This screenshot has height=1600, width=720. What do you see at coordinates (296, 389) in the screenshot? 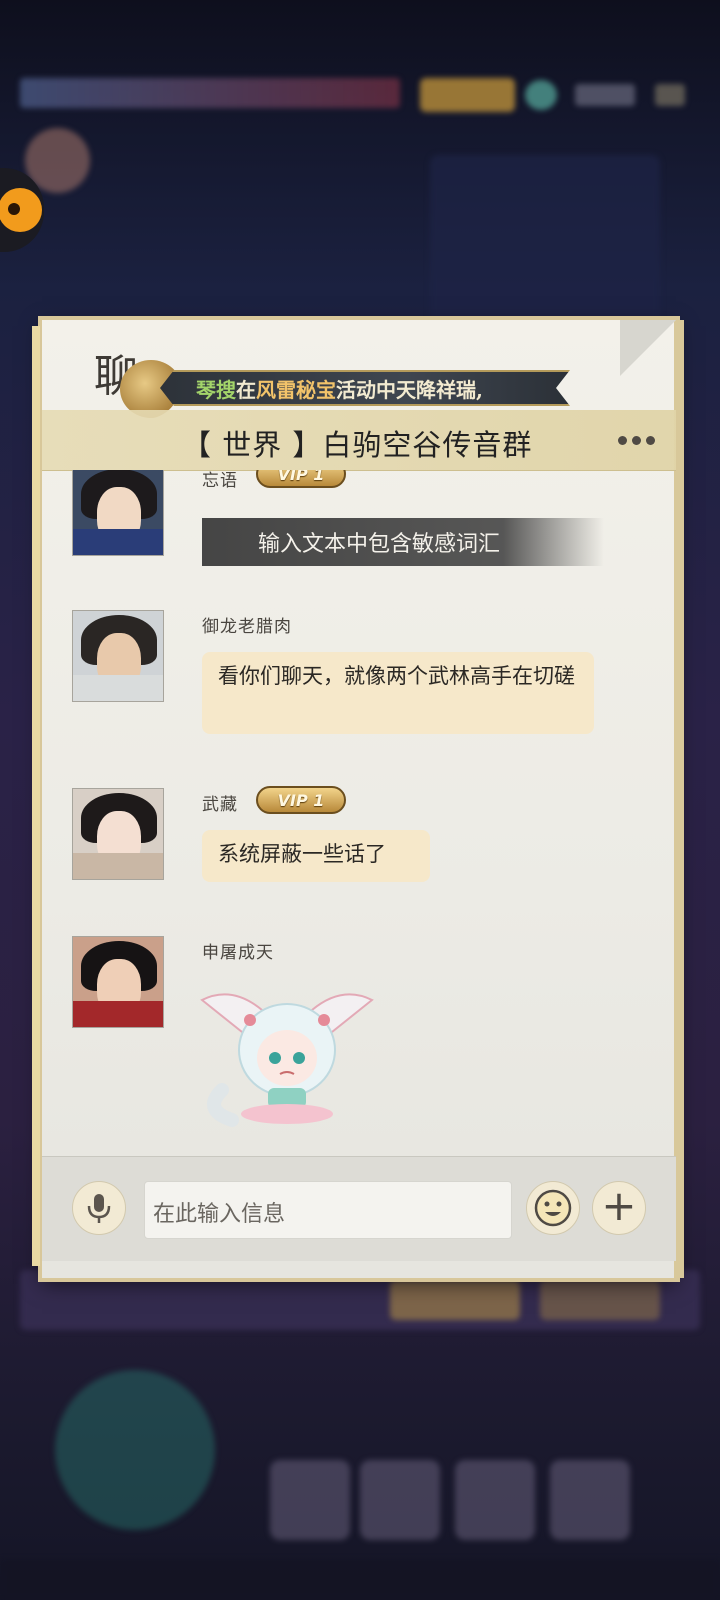
I see `ribbon-event-name: 风雷秘宝` at bounding box center [296, 389].